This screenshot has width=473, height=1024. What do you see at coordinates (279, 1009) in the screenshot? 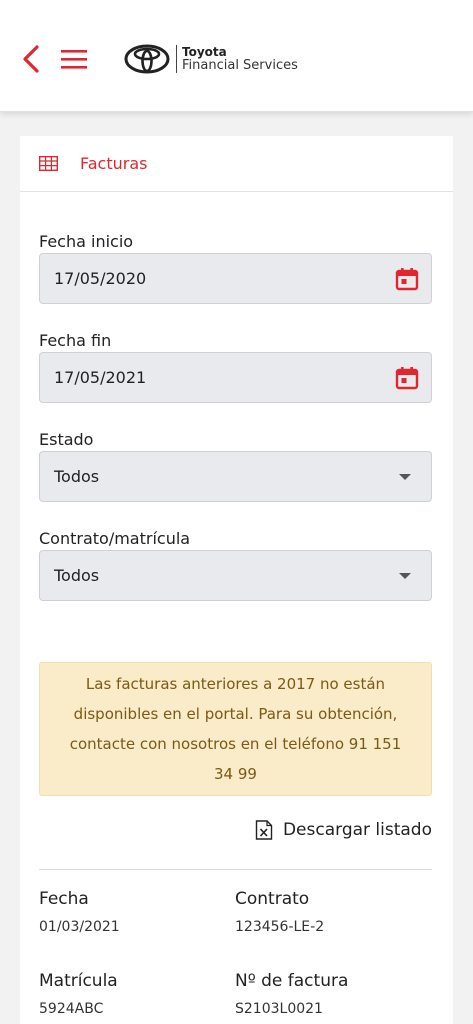
I see `invoice-number-value: S2103L0021` at bounding box center [279, 1009].